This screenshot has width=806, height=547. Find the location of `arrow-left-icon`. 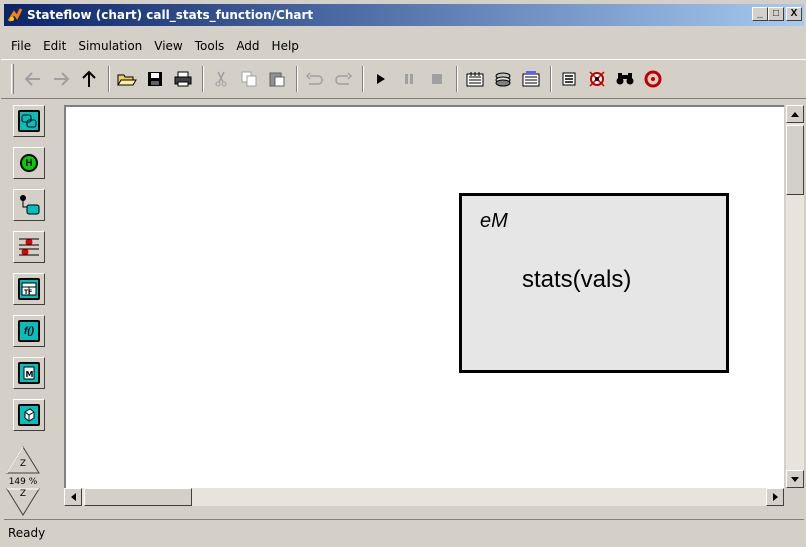

arrow-left-icon is located at coordinates (73, 497).